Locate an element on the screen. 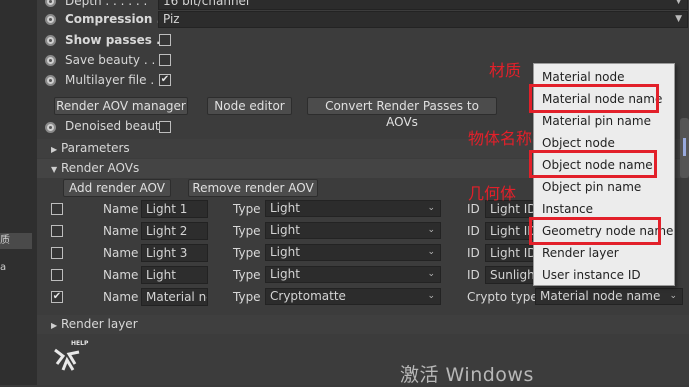 The width and height of the screenshot is (689, 387). compression-select: Piz ▼ is located at coordinates (423, 19).